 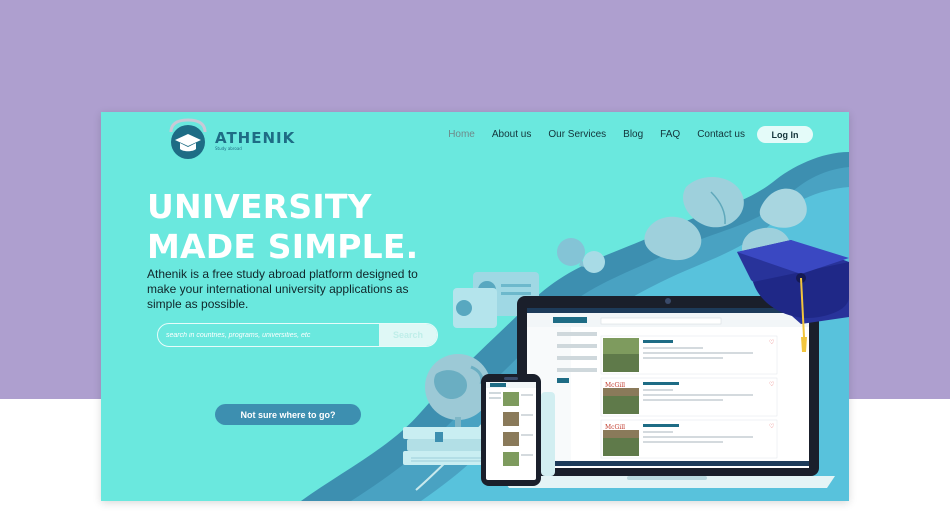 What do you see at coordinates (408, 335) in the screenshot?
I see `search-button: Search` at bounding box center [408, 335].